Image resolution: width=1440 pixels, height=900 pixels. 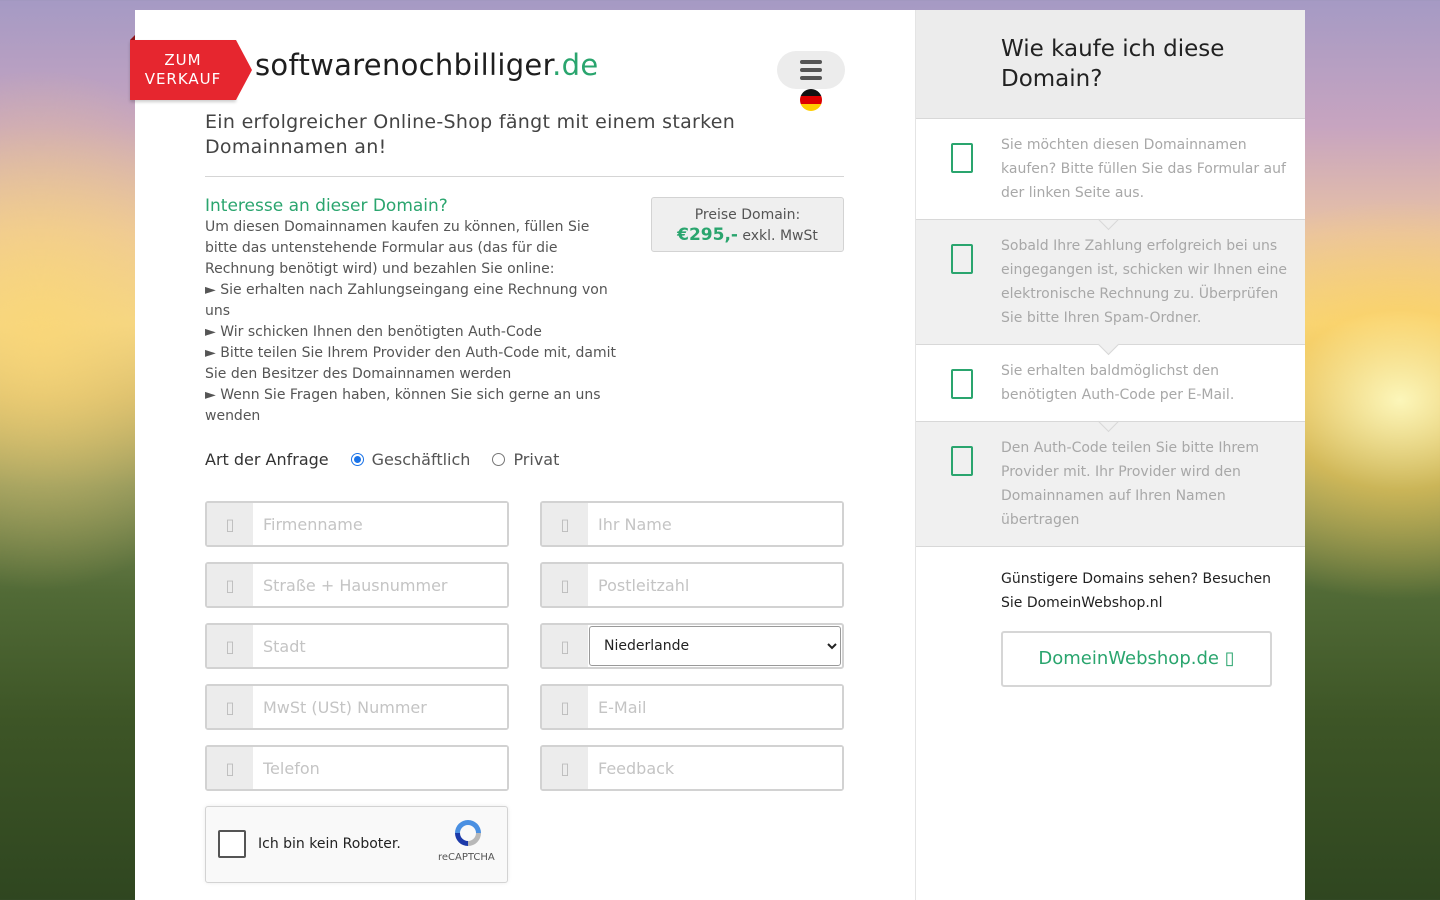 I want to click on phone-input, so click(x=380, y=768).